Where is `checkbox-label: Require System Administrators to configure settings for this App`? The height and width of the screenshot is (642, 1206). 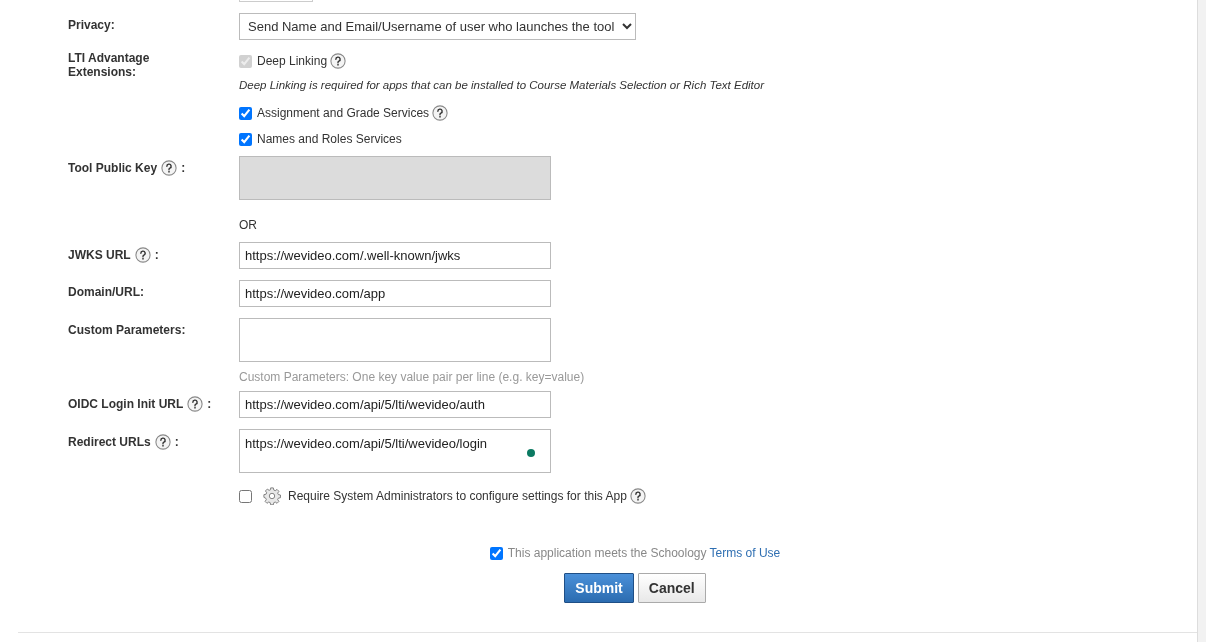
checkbox-label: Require System Administrators to configure settings for this App is located at coordinates (457, 496).